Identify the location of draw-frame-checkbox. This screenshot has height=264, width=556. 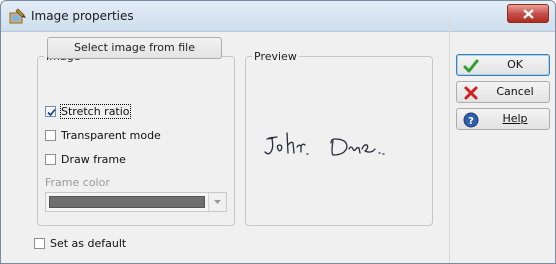
(50, 159).